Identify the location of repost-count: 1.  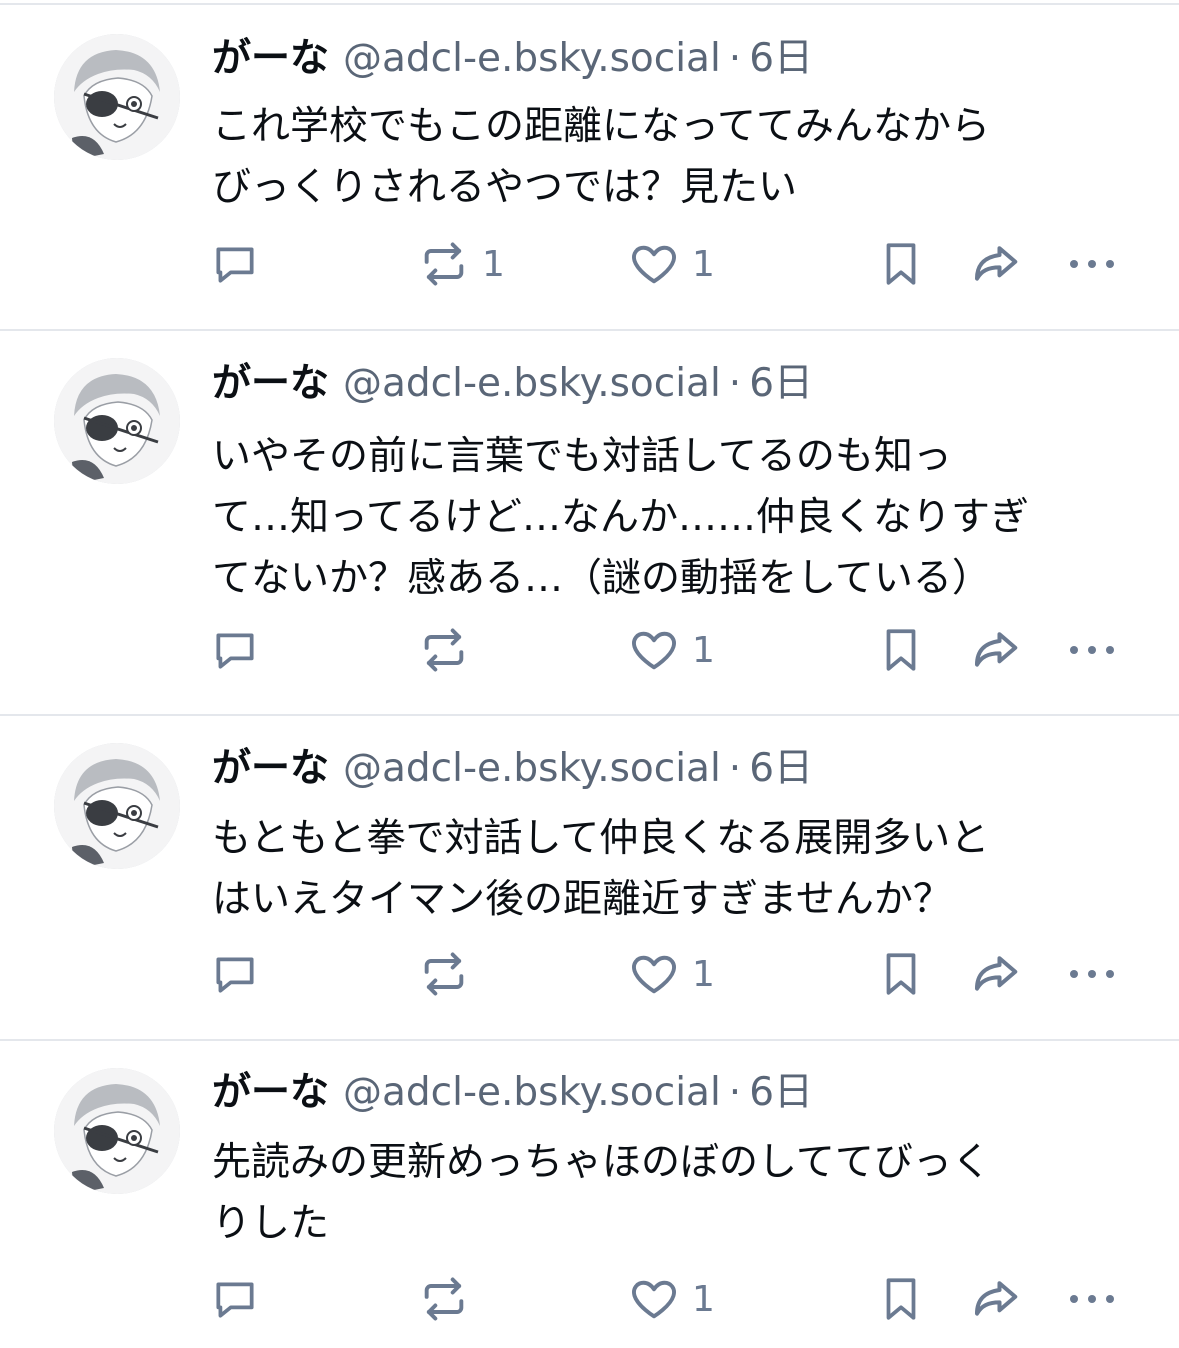
(493, 264).